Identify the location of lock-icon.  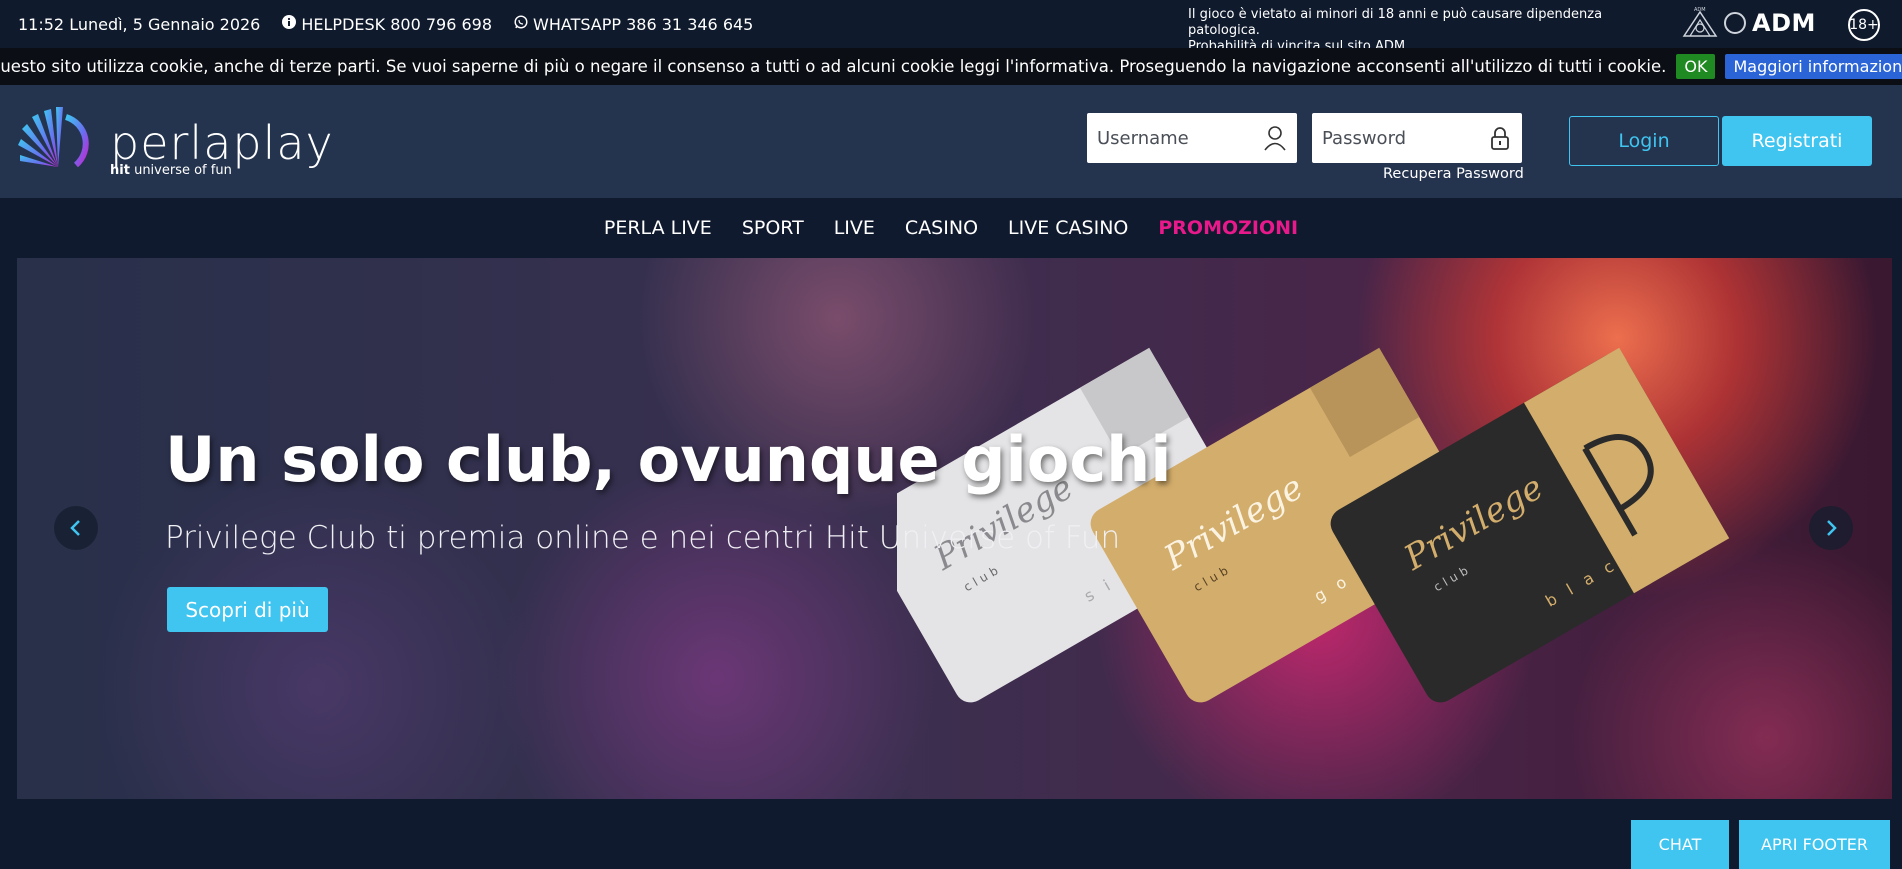
(1500, 138).